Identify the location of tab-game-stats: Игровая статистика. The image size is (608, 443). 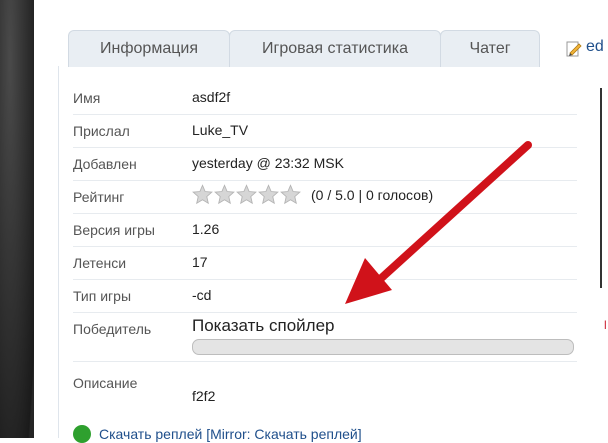
(335, 48).